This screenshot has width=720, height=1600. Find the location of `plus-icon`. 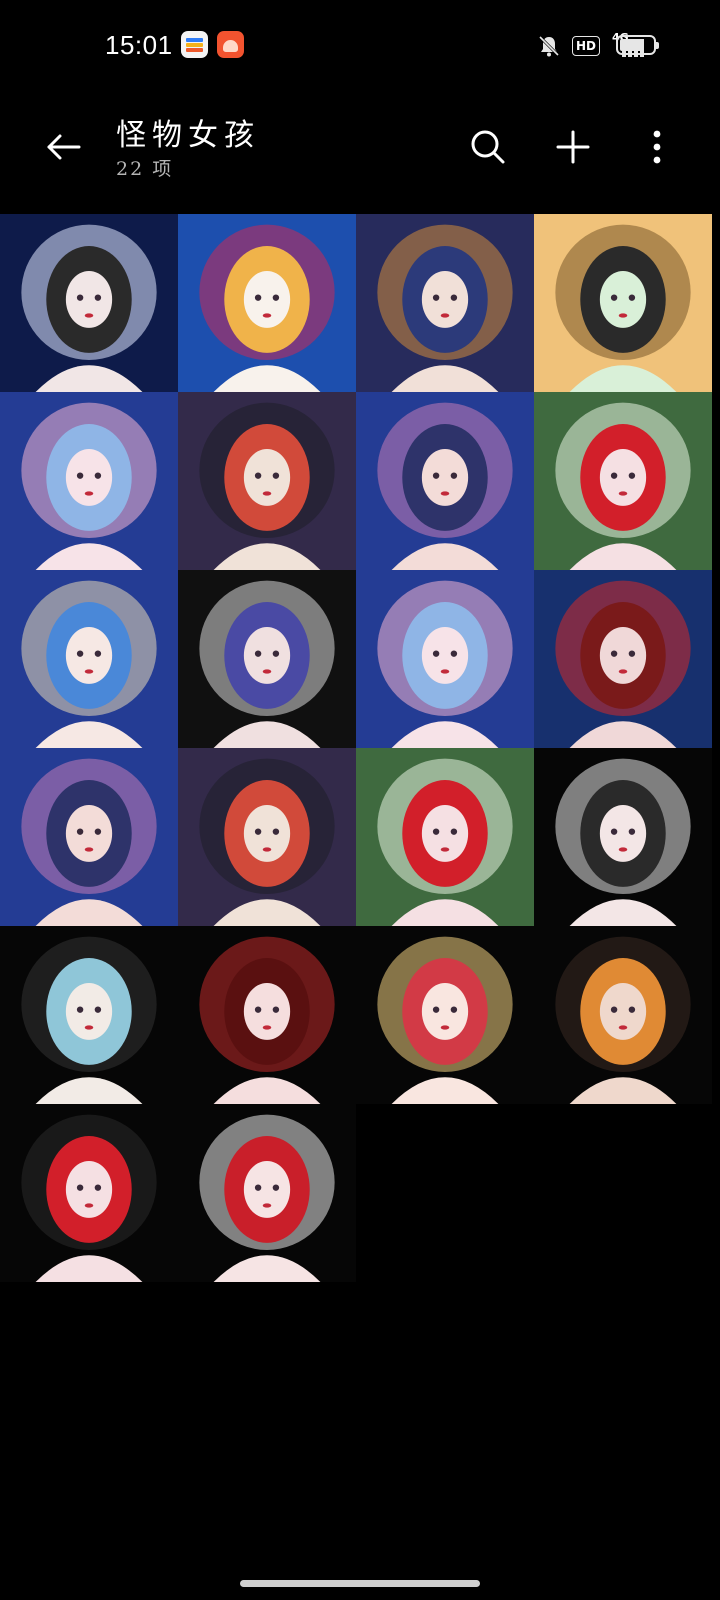

plus-icon is located at coordinates (573, 147).